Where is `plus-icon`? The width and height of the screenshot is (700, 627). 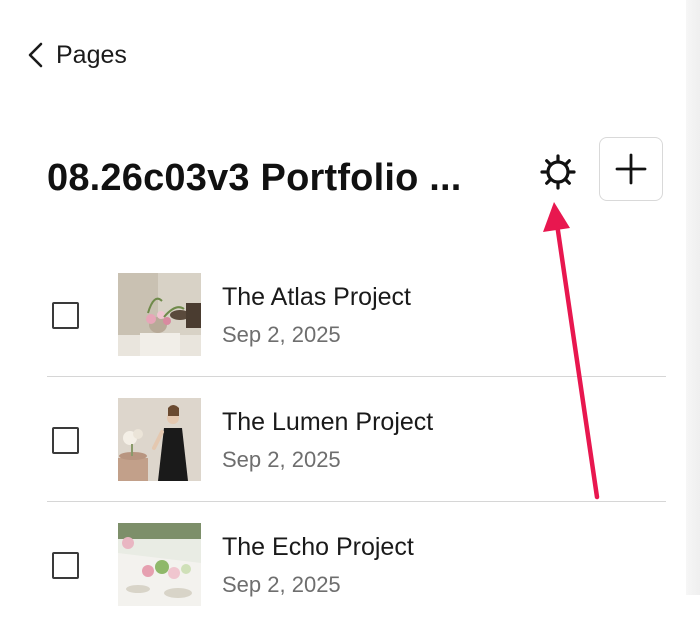
plus-icon is located at coordinates (631, 169).